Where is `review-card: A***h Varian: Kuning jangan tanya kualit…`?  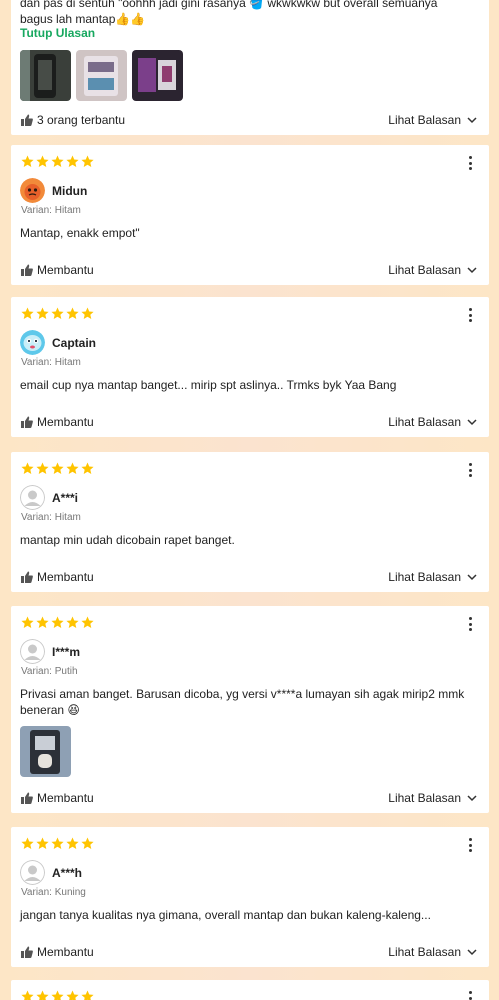 review-card: A***h Varian: Kuning jangan tanya kualit… is located at coordinates (250, 897).